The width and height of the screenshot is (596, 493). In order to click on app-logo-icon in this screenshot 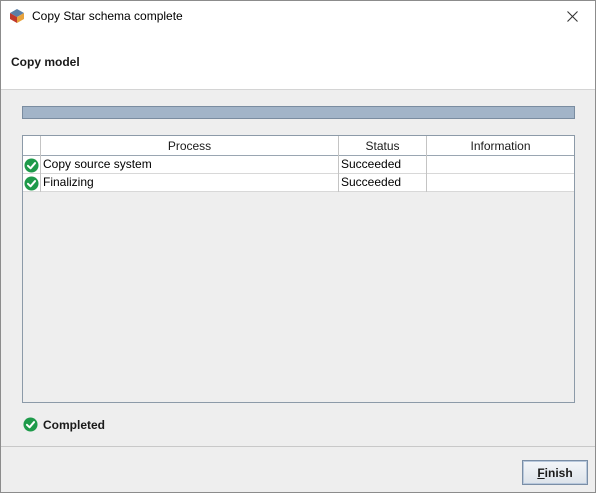, I will do `click(17, 16)`.